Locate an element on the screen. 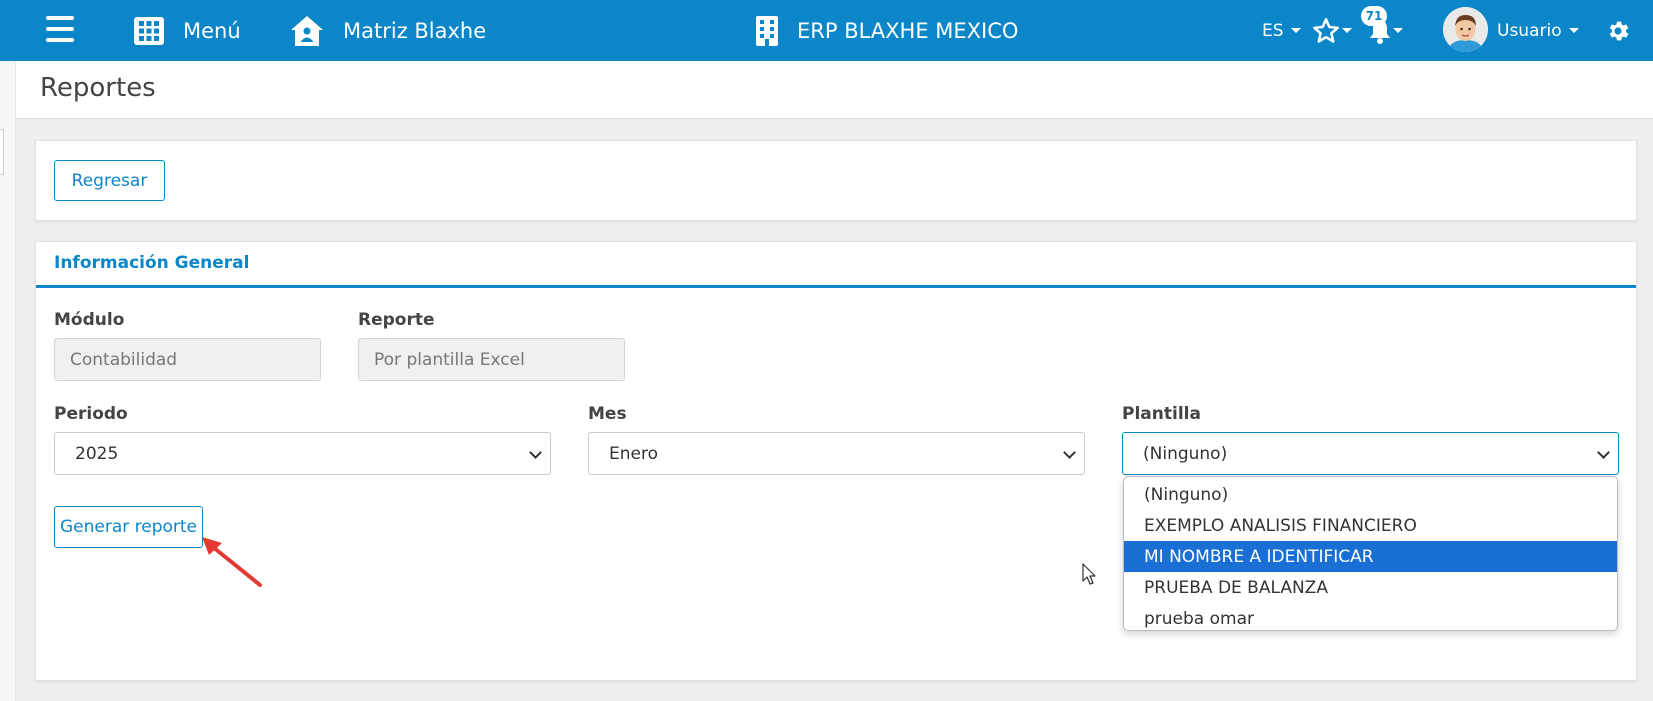 The image size is (1653, 701). gear-icon is located at coordinates (1619, 30).